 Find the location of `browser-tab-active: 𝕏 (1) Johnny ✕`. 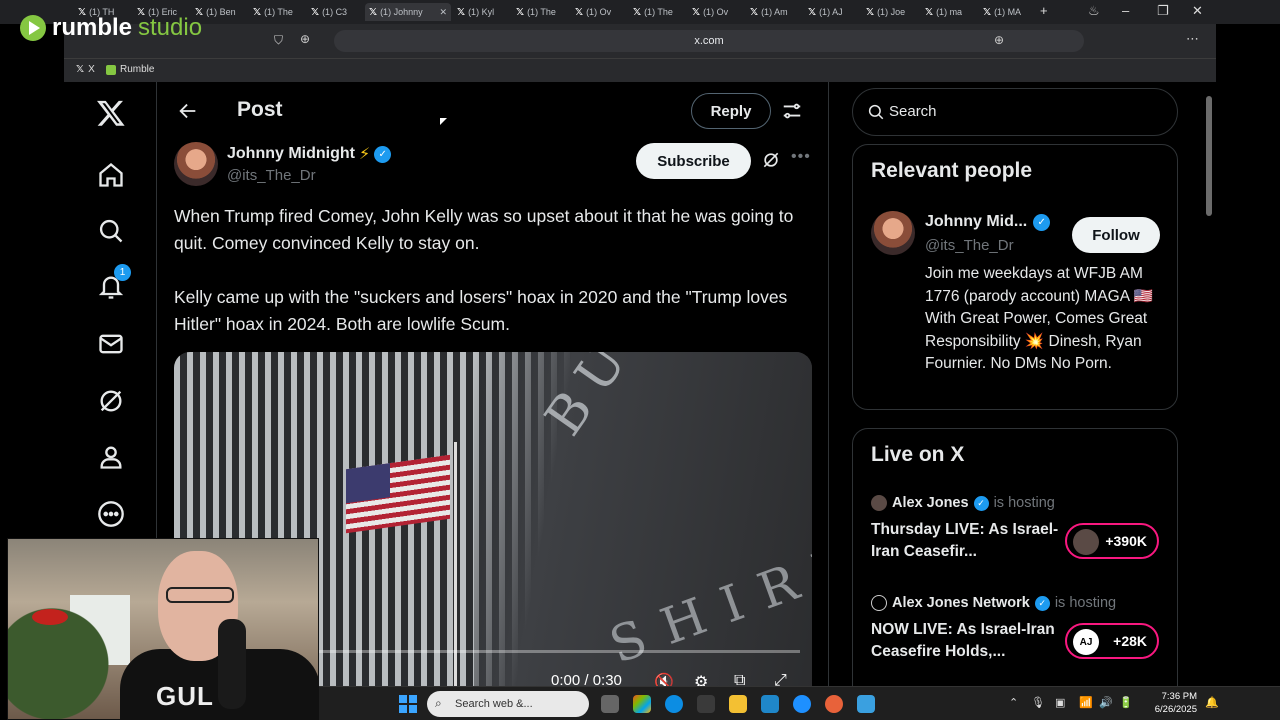

browser-tab-active: 𝕏 (1) Johnny ✕ is located at coordinates (408, 12).